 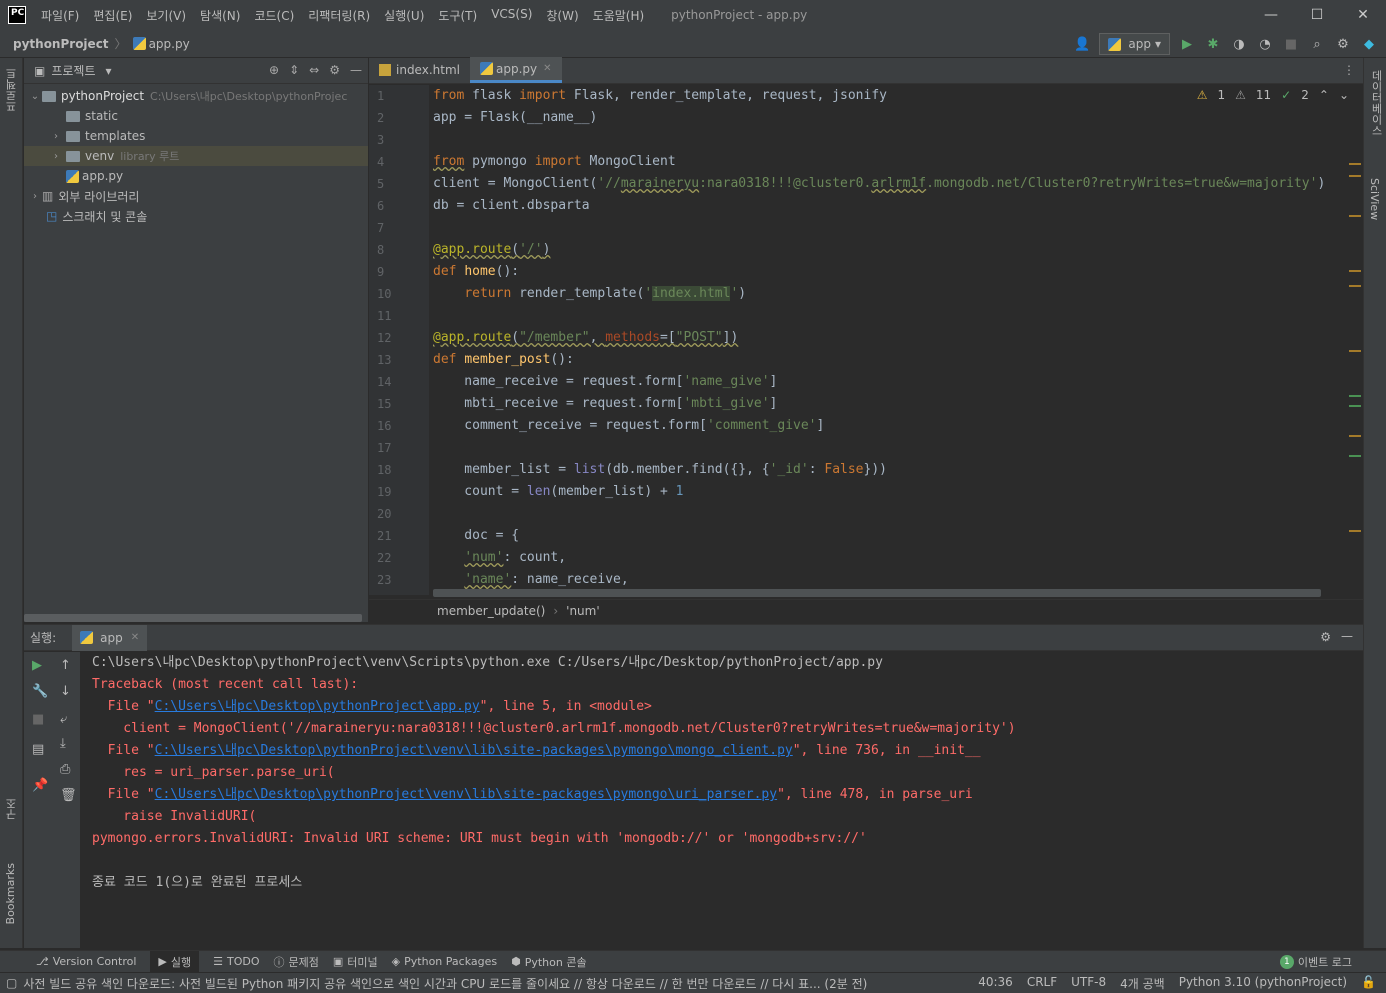 What do you see at coordinates (35, 96) in the screenshot?
I see `expand-arrow-icon: ⌄` at bounding box center [35, 96].